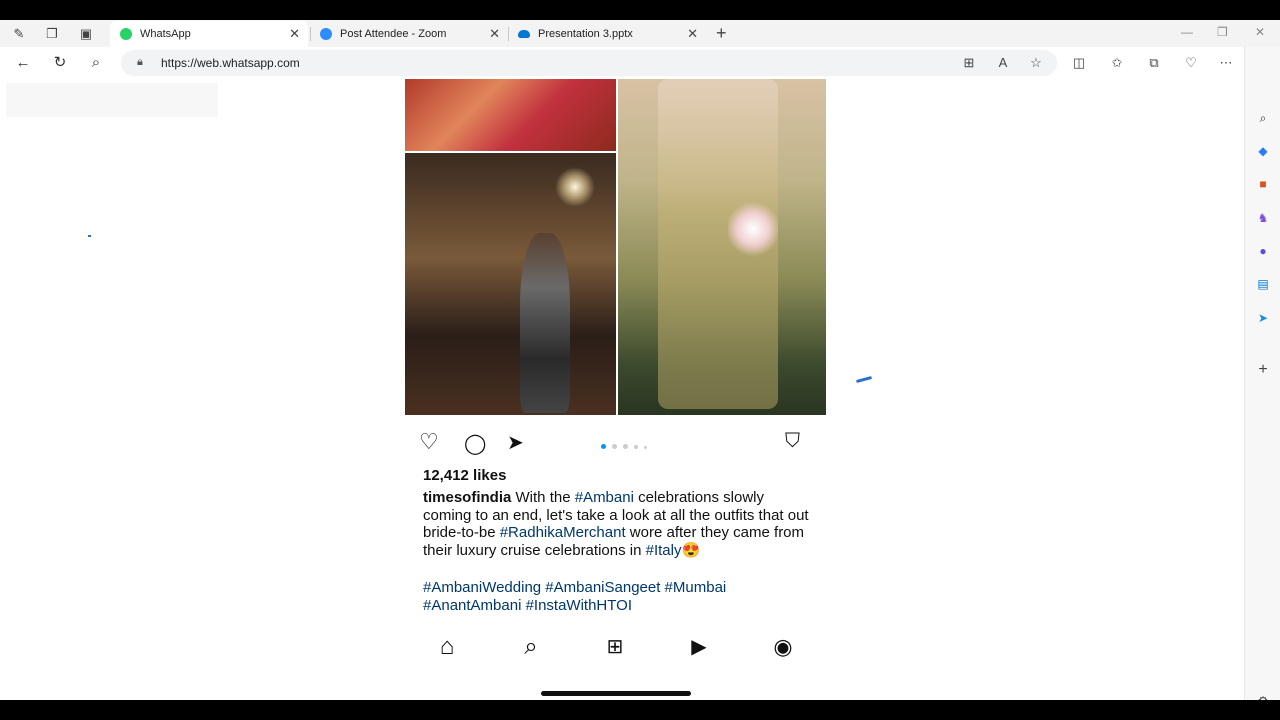  I want to click on instagram-bottom-nav: ⌂ ⌕ ⊞ ▶ ◉, so click(615, 647).